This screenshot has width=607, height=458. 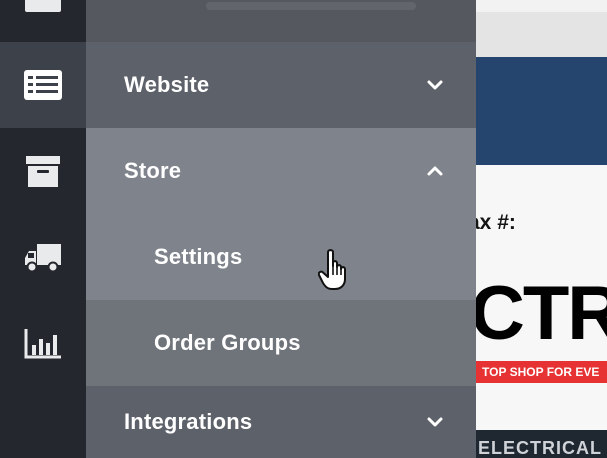 I want to click on store-logo-text: CTR, so click(x=541, y=313).